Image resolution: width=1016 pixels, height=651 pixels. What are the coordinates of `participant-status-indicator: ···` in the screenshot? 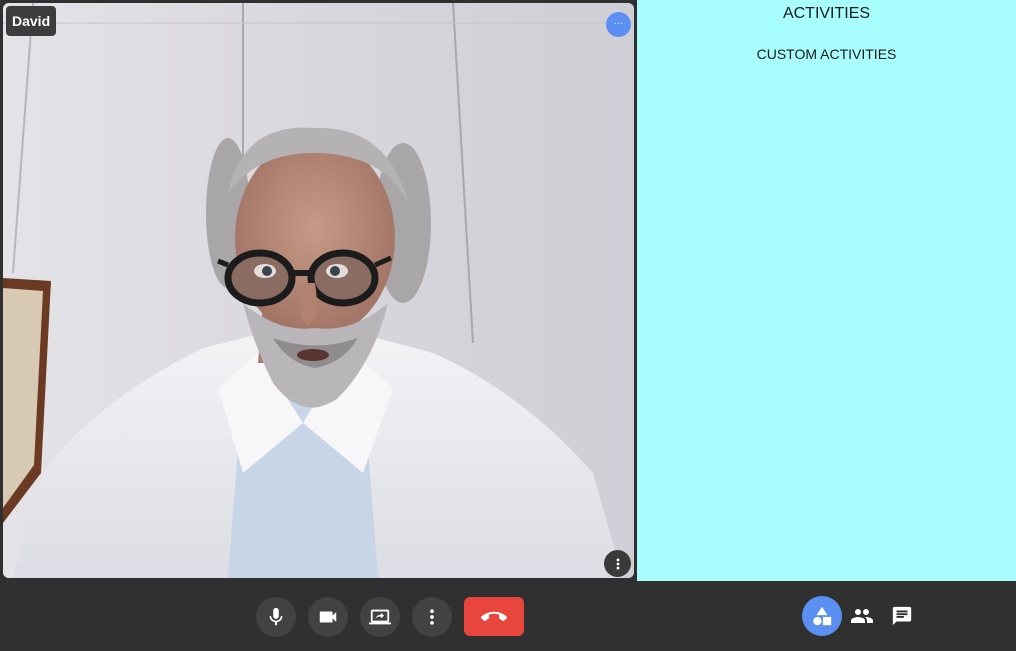 It's located at (618, 24).